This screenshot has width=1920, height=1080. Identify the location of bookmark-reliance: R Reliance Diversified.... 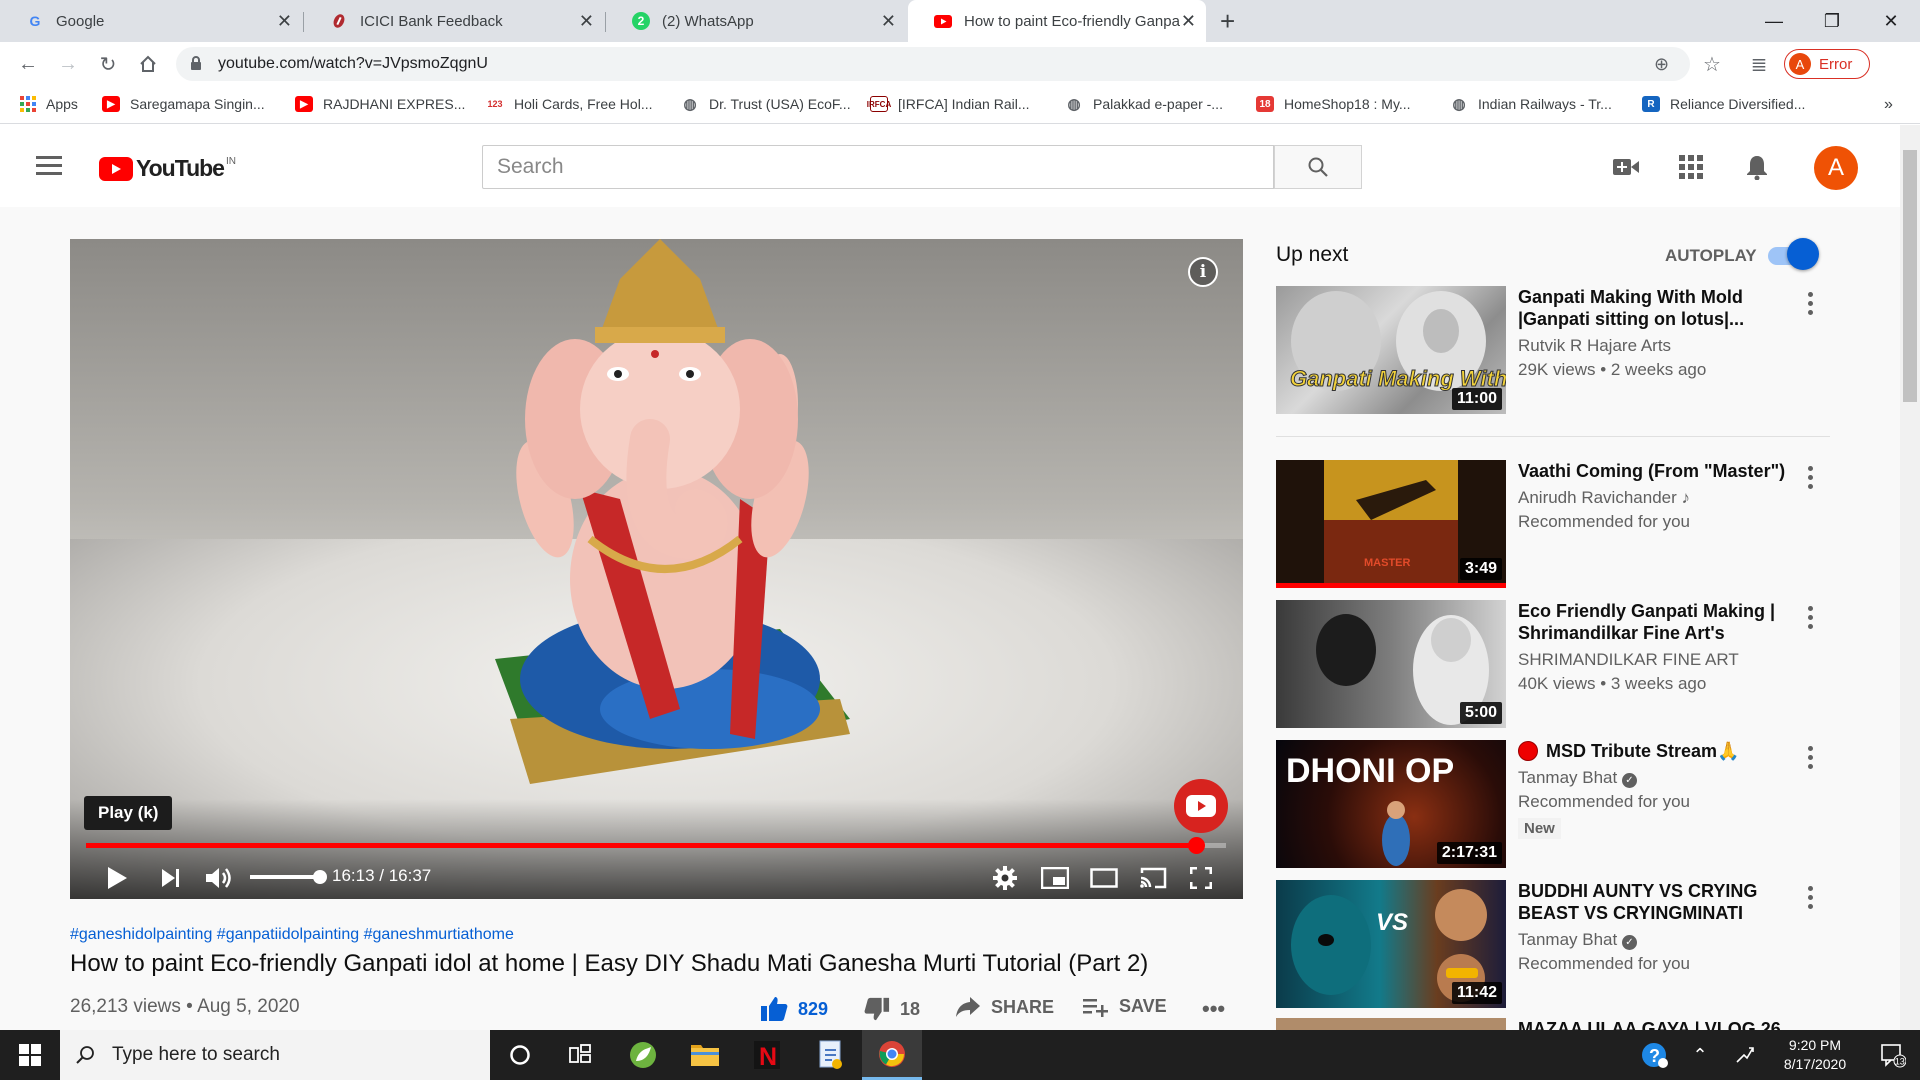
(1723, 104).